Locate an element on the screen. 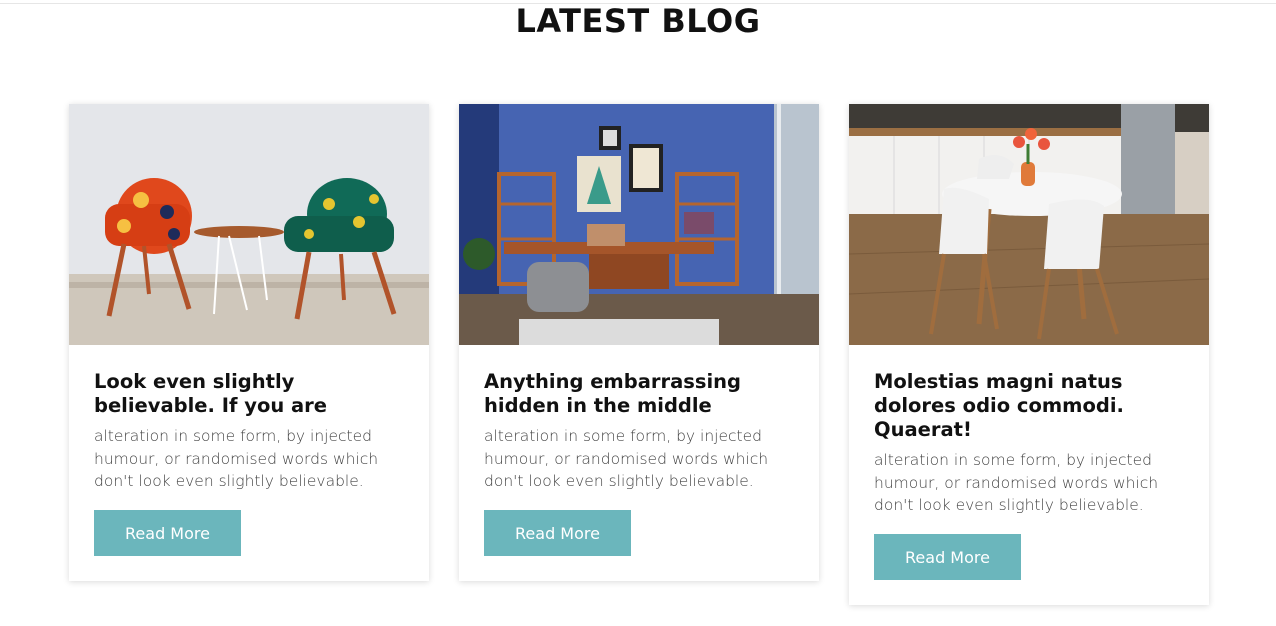 The width and height of the screenshot is (1276, 626). blog-image-chairs is located at coordinates (249, 224).